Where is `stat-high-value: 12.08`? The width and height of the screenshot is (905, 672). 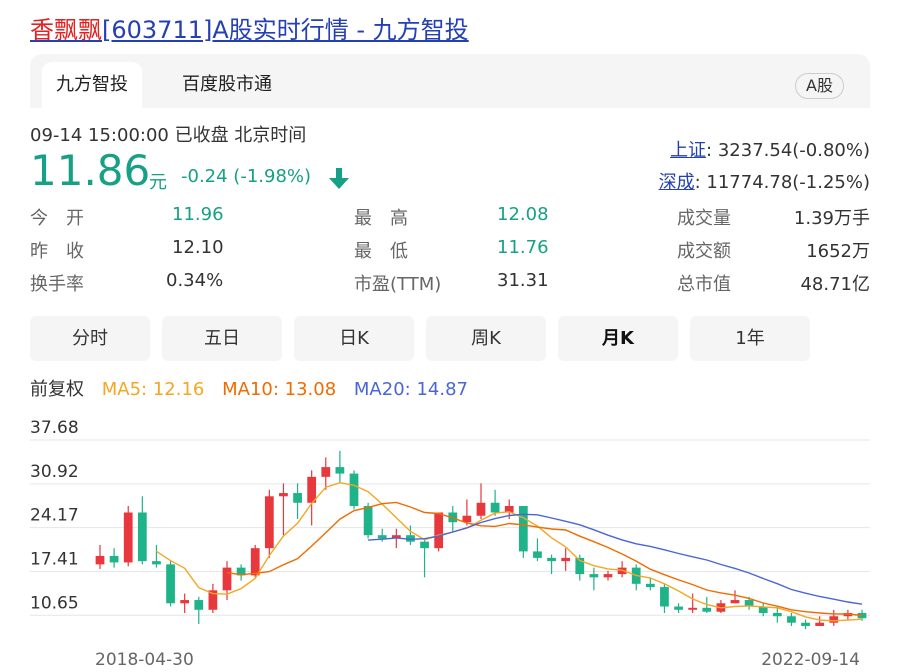
stat-high-value: 12.08 is located at coordinates (523, 214).